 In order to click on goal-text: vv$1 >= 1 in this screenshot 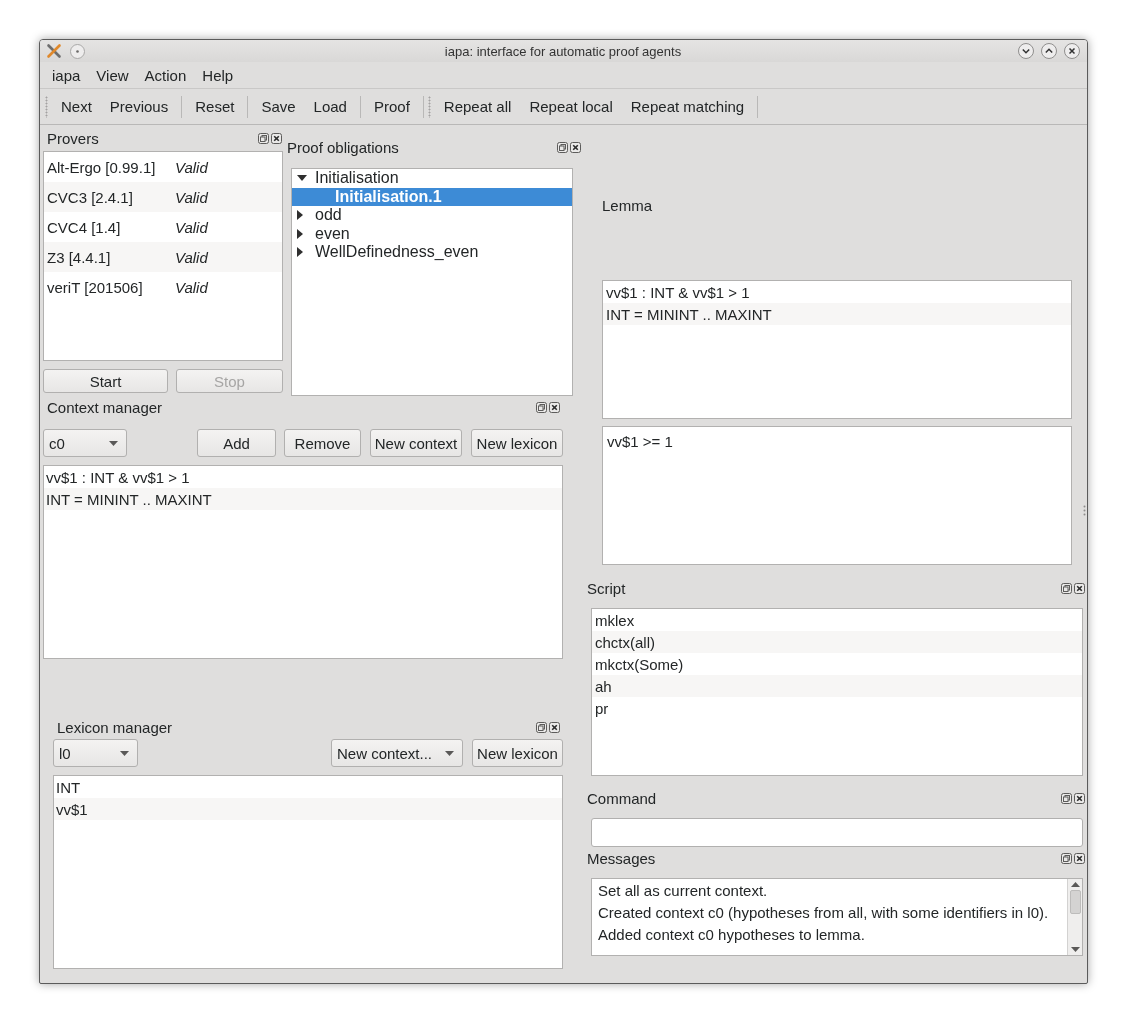, I will do `click(640, 441)`.